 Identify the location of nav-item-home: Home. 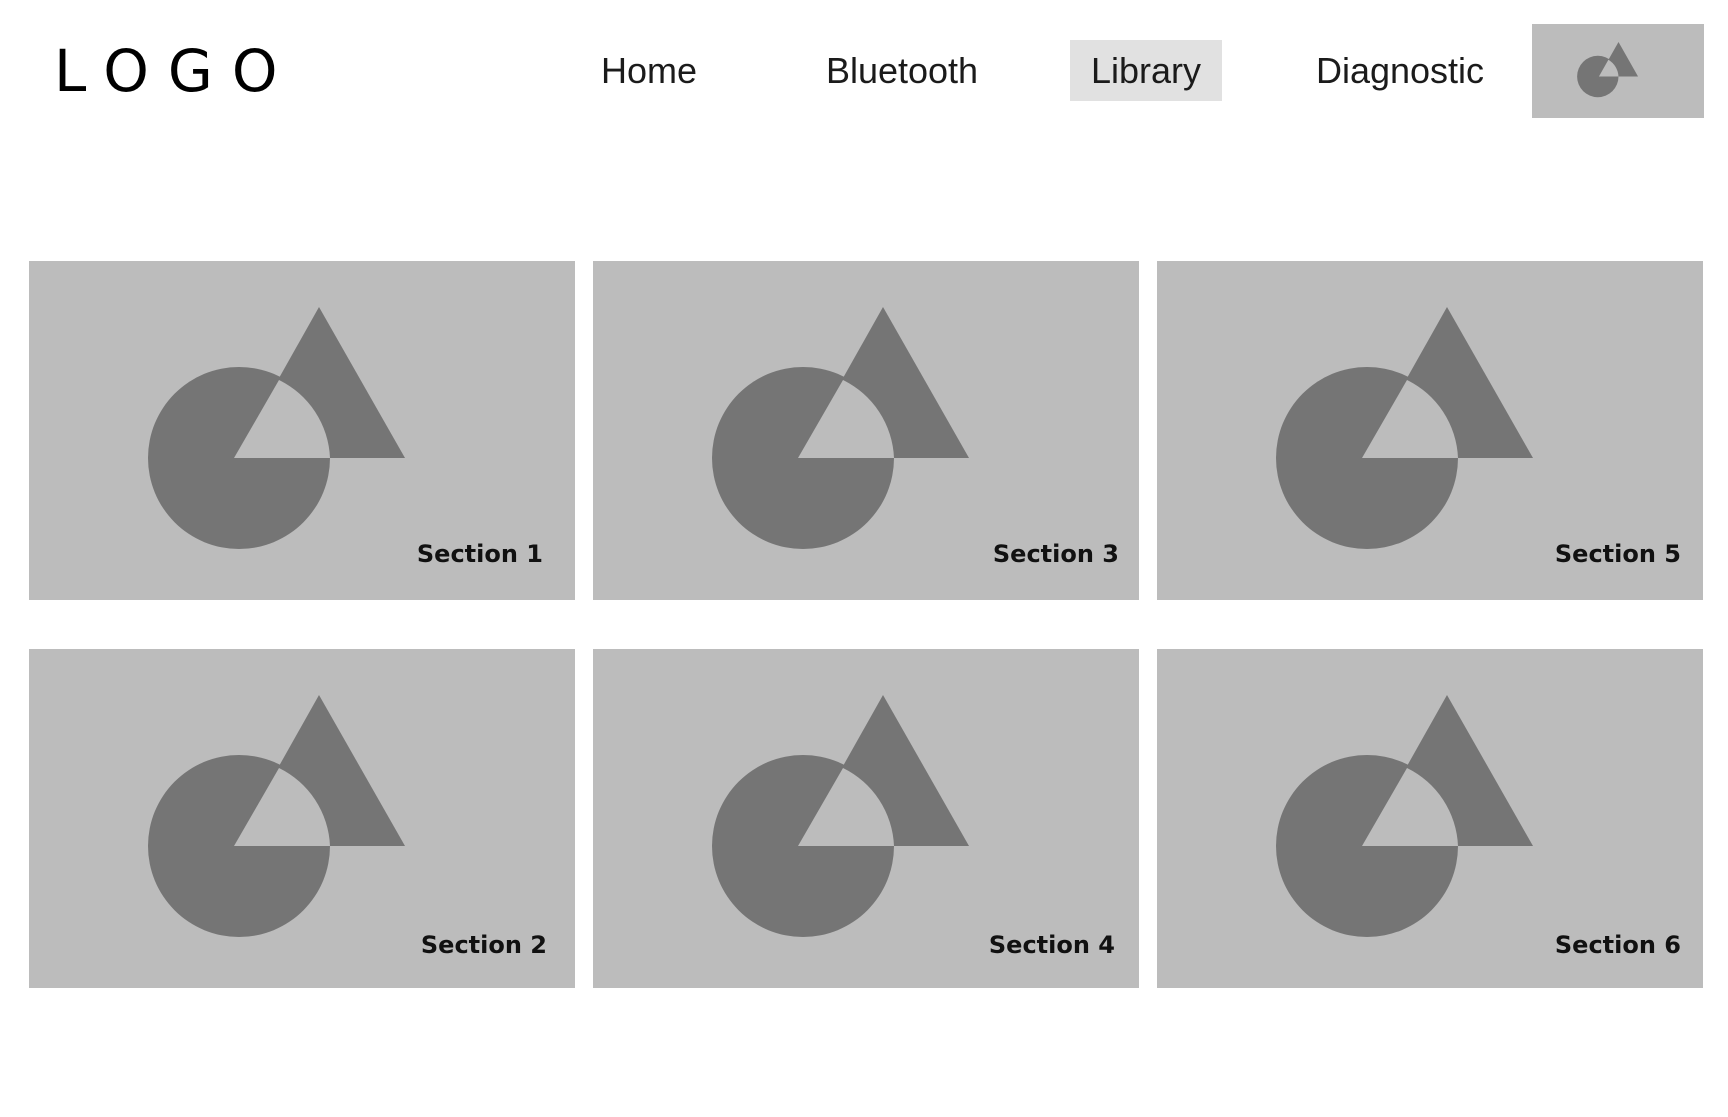
(649, 70).